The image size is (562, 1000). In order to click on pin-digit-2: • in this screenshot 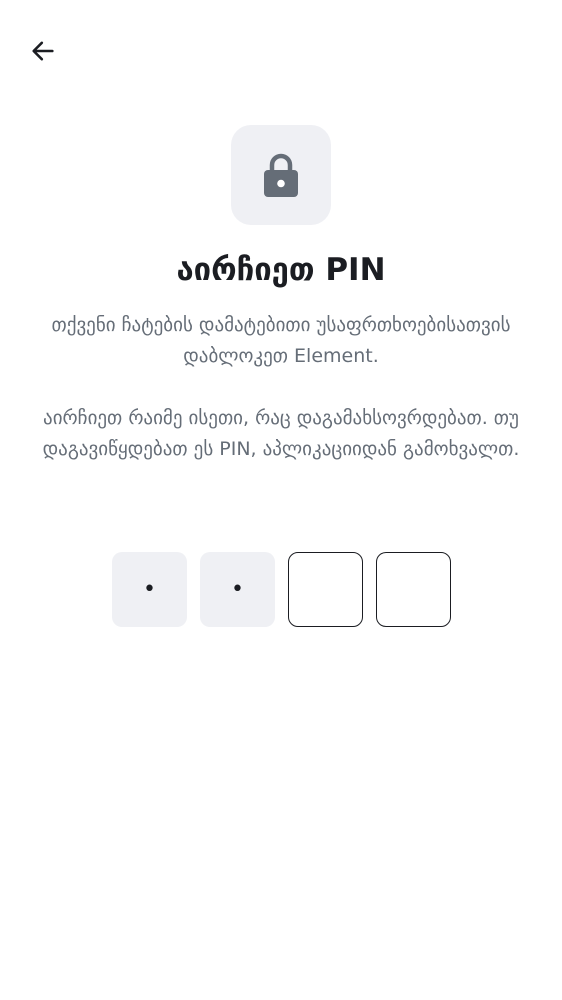, I will do `click(237, 589)`.